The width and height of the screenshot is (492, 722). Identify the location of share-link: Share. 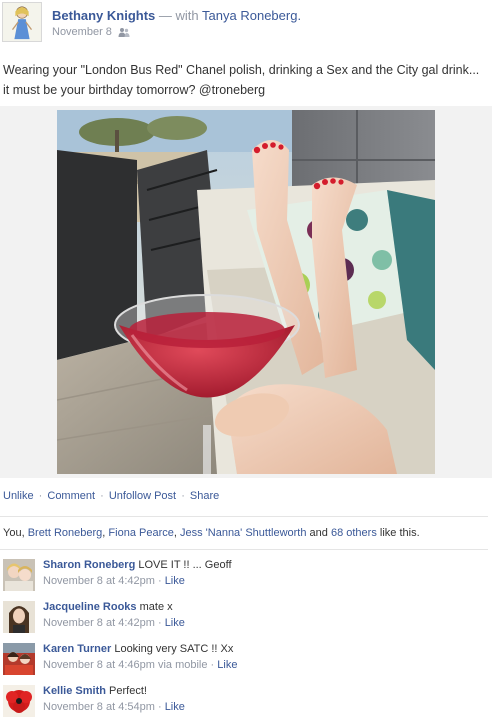
(204, 496).